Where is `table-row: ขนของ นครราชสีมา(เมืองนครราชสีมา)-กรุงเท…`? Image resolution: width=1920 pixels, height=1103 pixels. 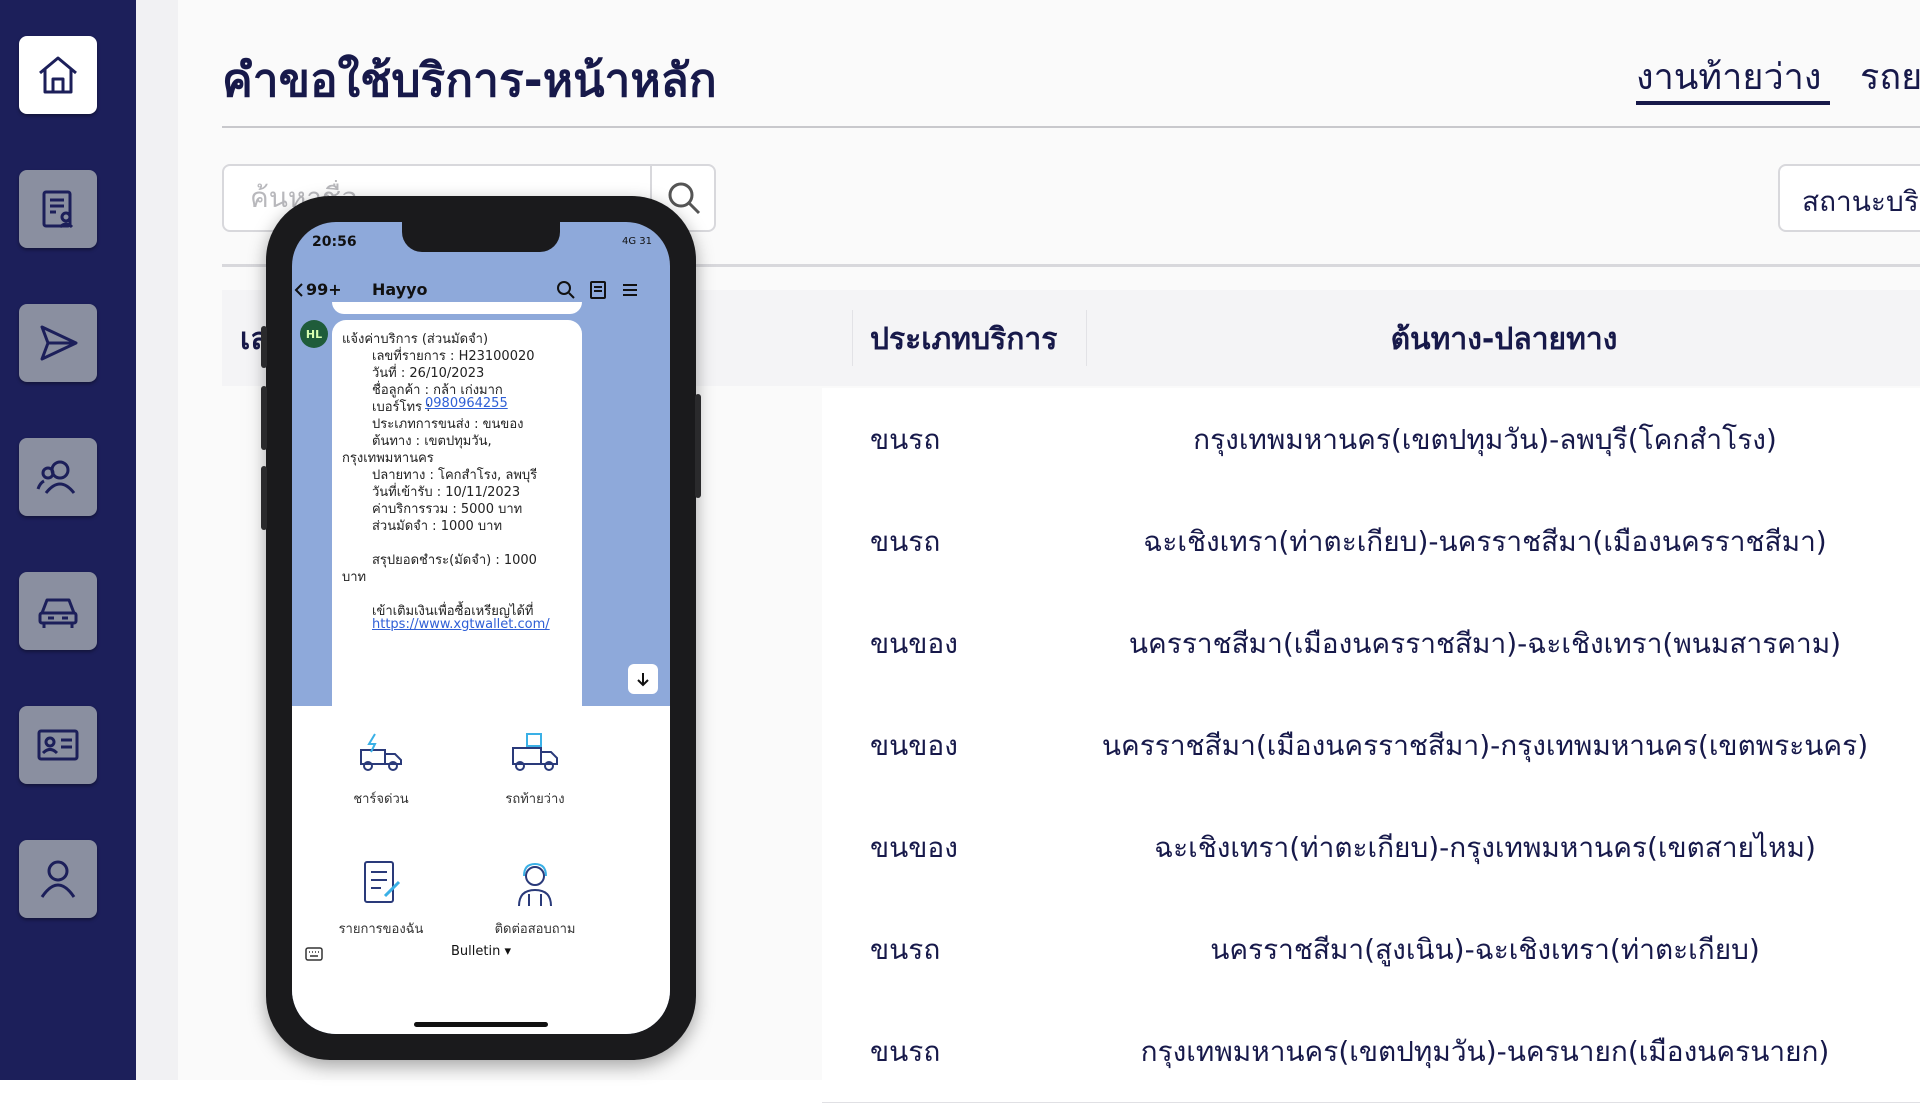 table-row: ขนของ นครราชสีมา(เมืองนครราชสีมา)-กรุงเท… is located at coordinates (1371, 745).